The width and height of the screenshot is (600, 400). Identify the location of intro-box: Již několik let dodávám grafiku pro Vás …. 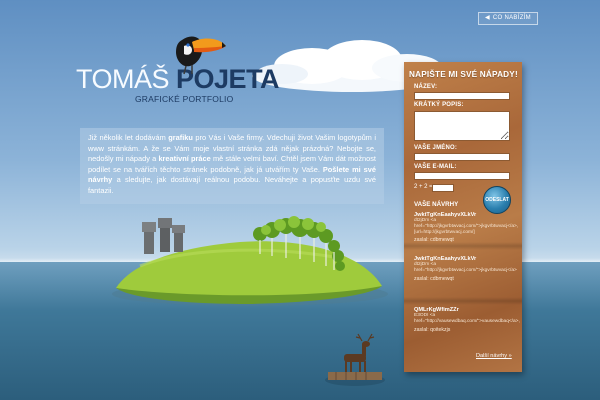
(232, 166).